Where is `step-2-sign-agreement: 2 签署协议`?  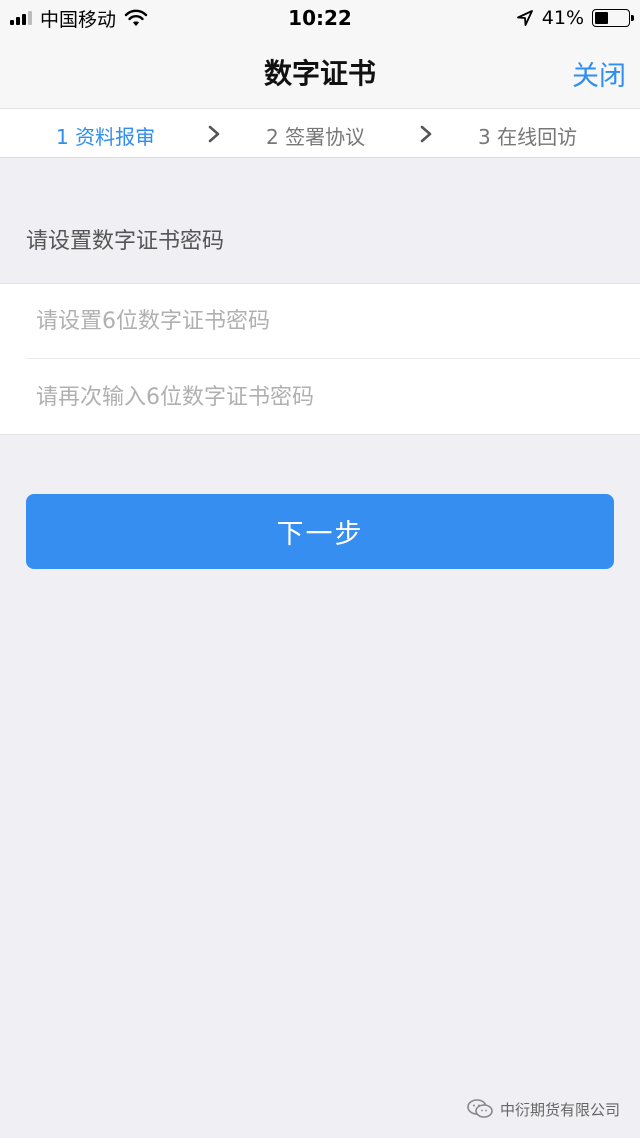 step-2-sign-agreement: 2 签署协议 is located at coordinates (316, 137).